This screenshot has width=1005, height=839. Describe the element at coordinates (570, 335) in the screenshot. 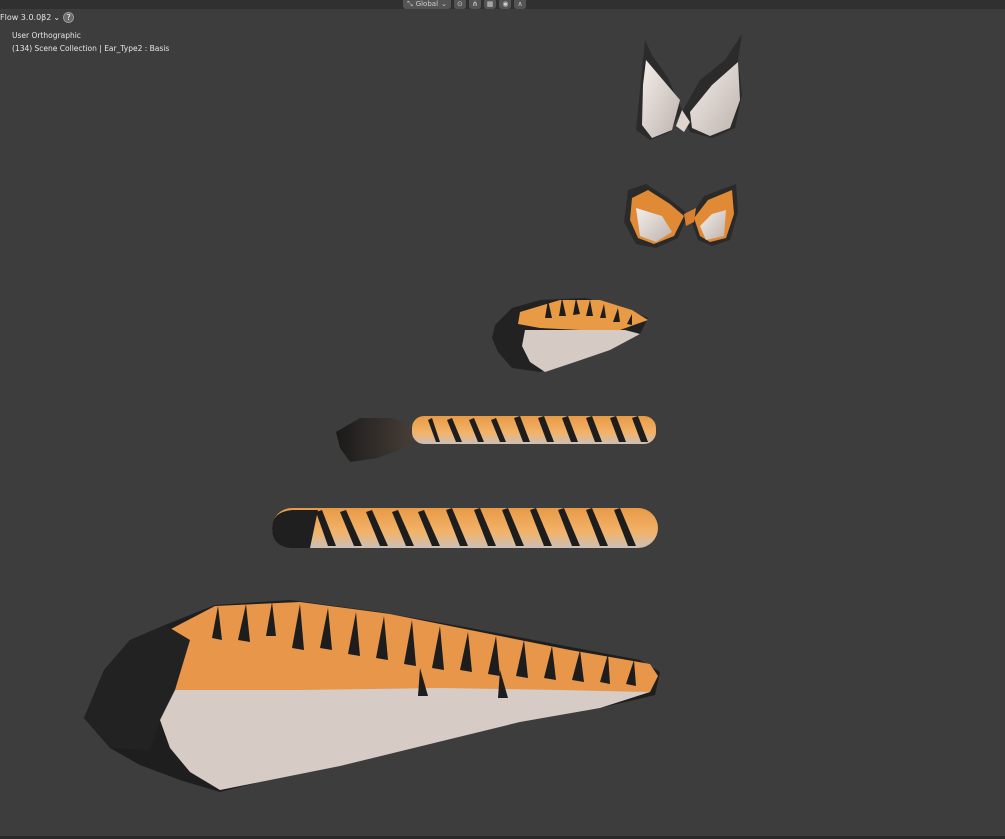

I see `short-fluffy-tail-model` at that location.